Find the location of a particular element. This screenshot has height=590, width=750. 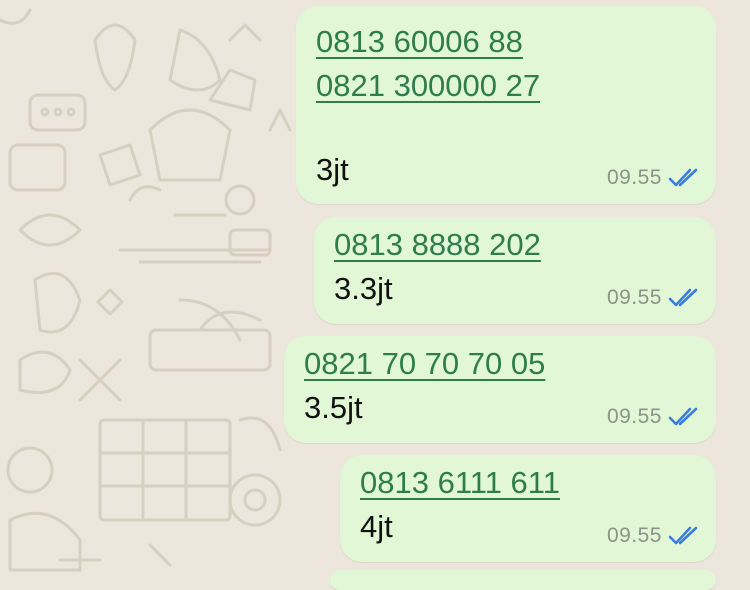

outgoing-message: 0813 8888 202 3.3jt 09.55 is located at coordinates (515, 270).